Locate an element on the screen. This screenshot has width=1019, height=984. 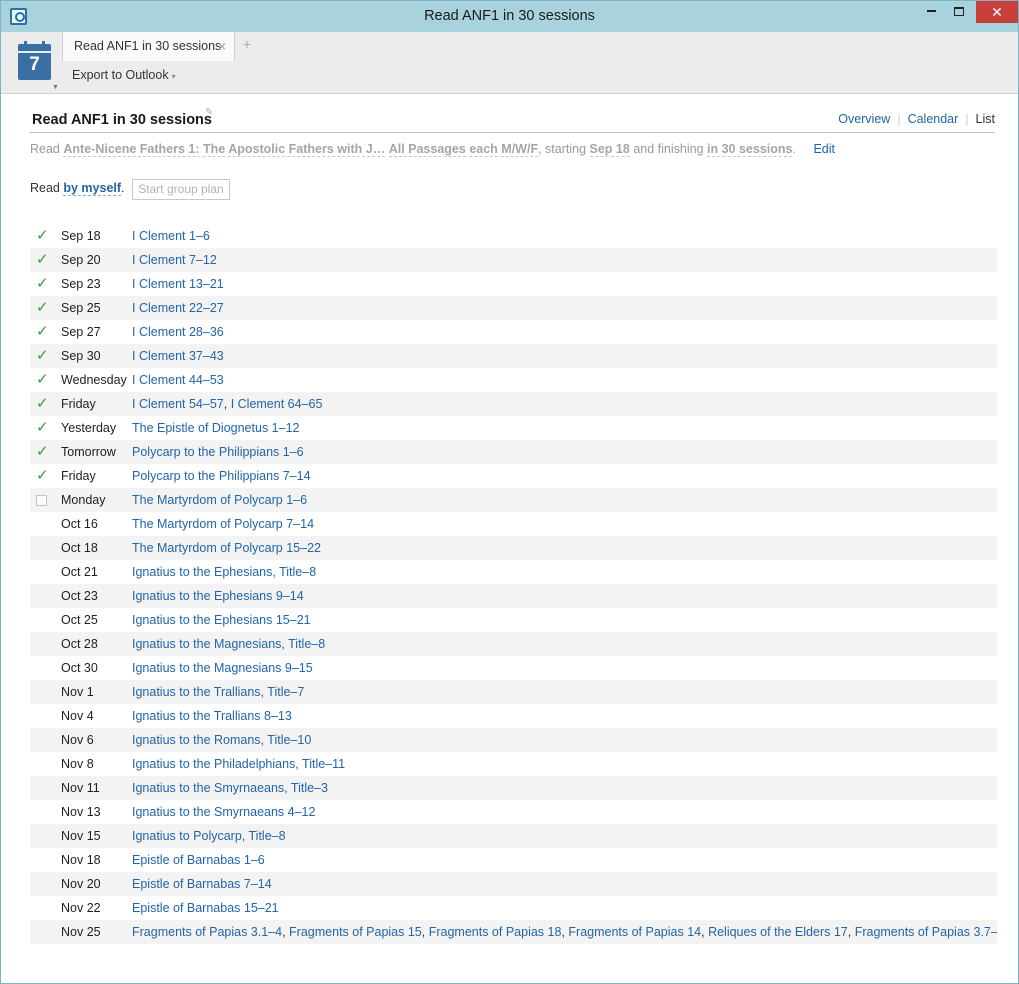
passage-link: Ignatius to the Ephesians 15–21 is located at coordinates (221, 620).